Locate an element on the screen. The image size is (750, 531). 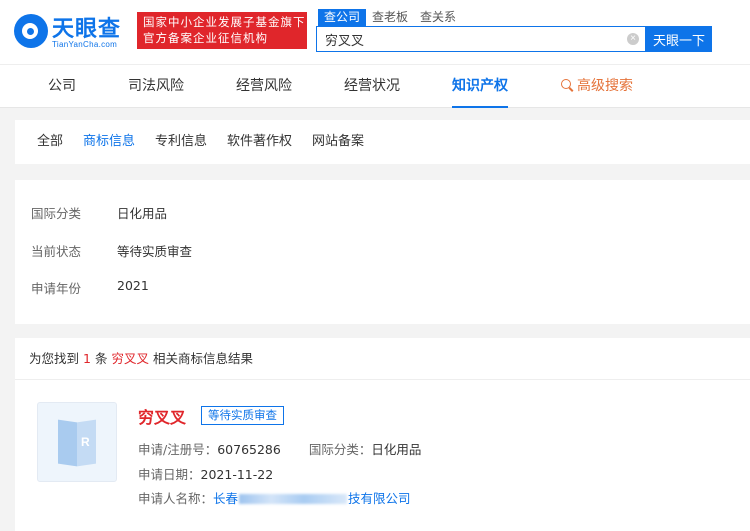
search-input is located at coordinates (475, 39).